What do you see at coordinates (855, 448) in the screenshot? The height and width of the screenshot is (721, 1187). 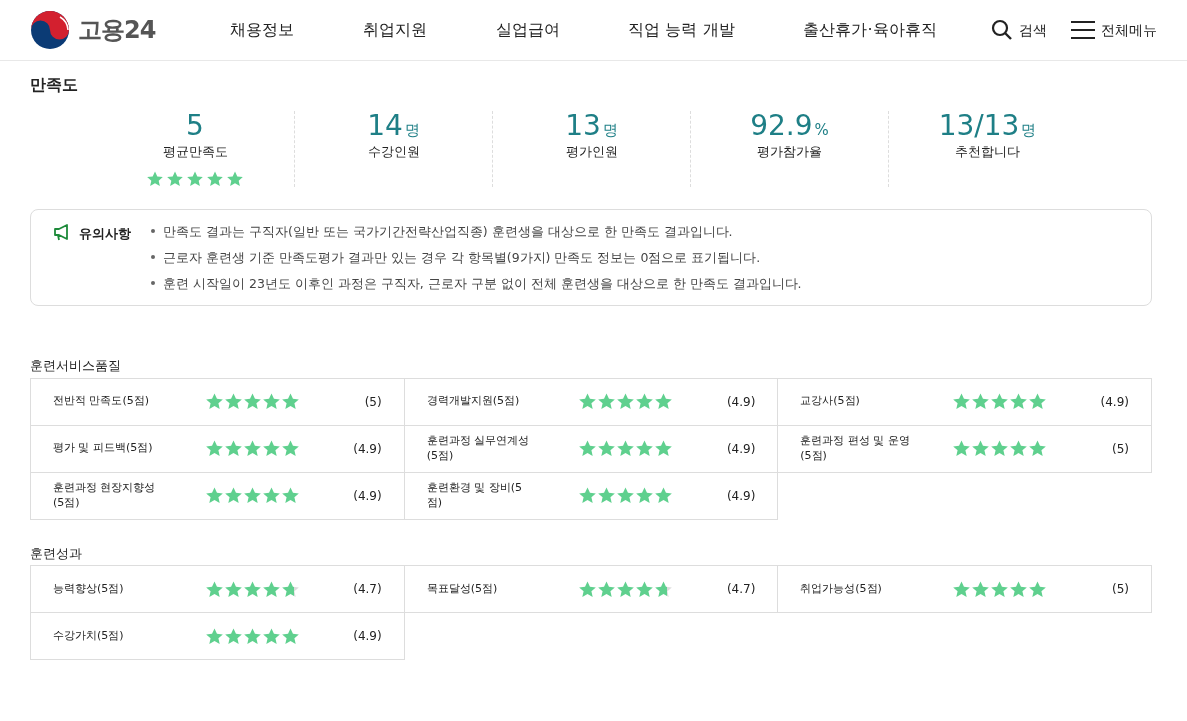 I see `rating-label: 훈련과정 편성 및 운영(5점)` at bounding box center [855, 448].